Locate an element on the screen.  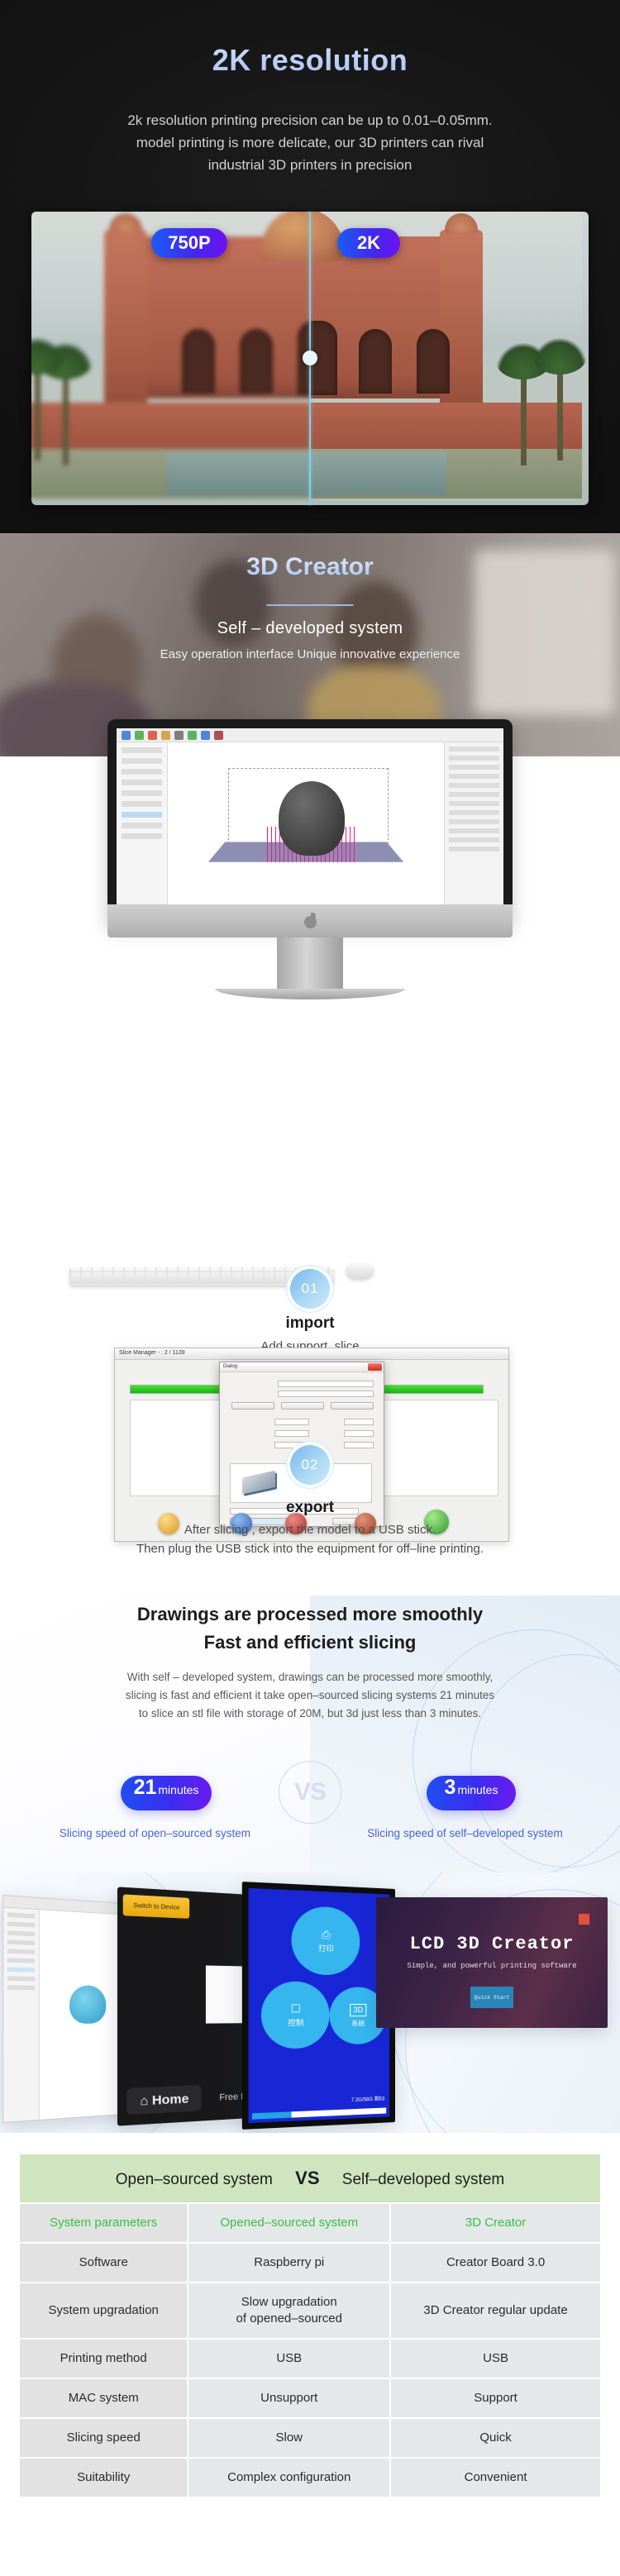
row-parameter: Suitability is located at coordinates (104, 2478).